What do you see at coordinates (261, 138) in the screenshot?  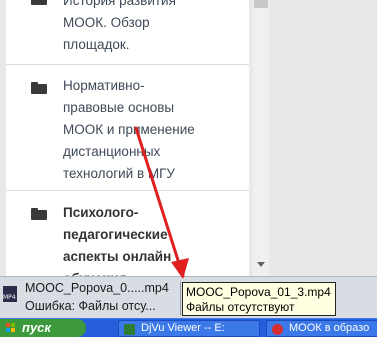 I see `vertical-scrollbar` at bounding box center [261, 138].